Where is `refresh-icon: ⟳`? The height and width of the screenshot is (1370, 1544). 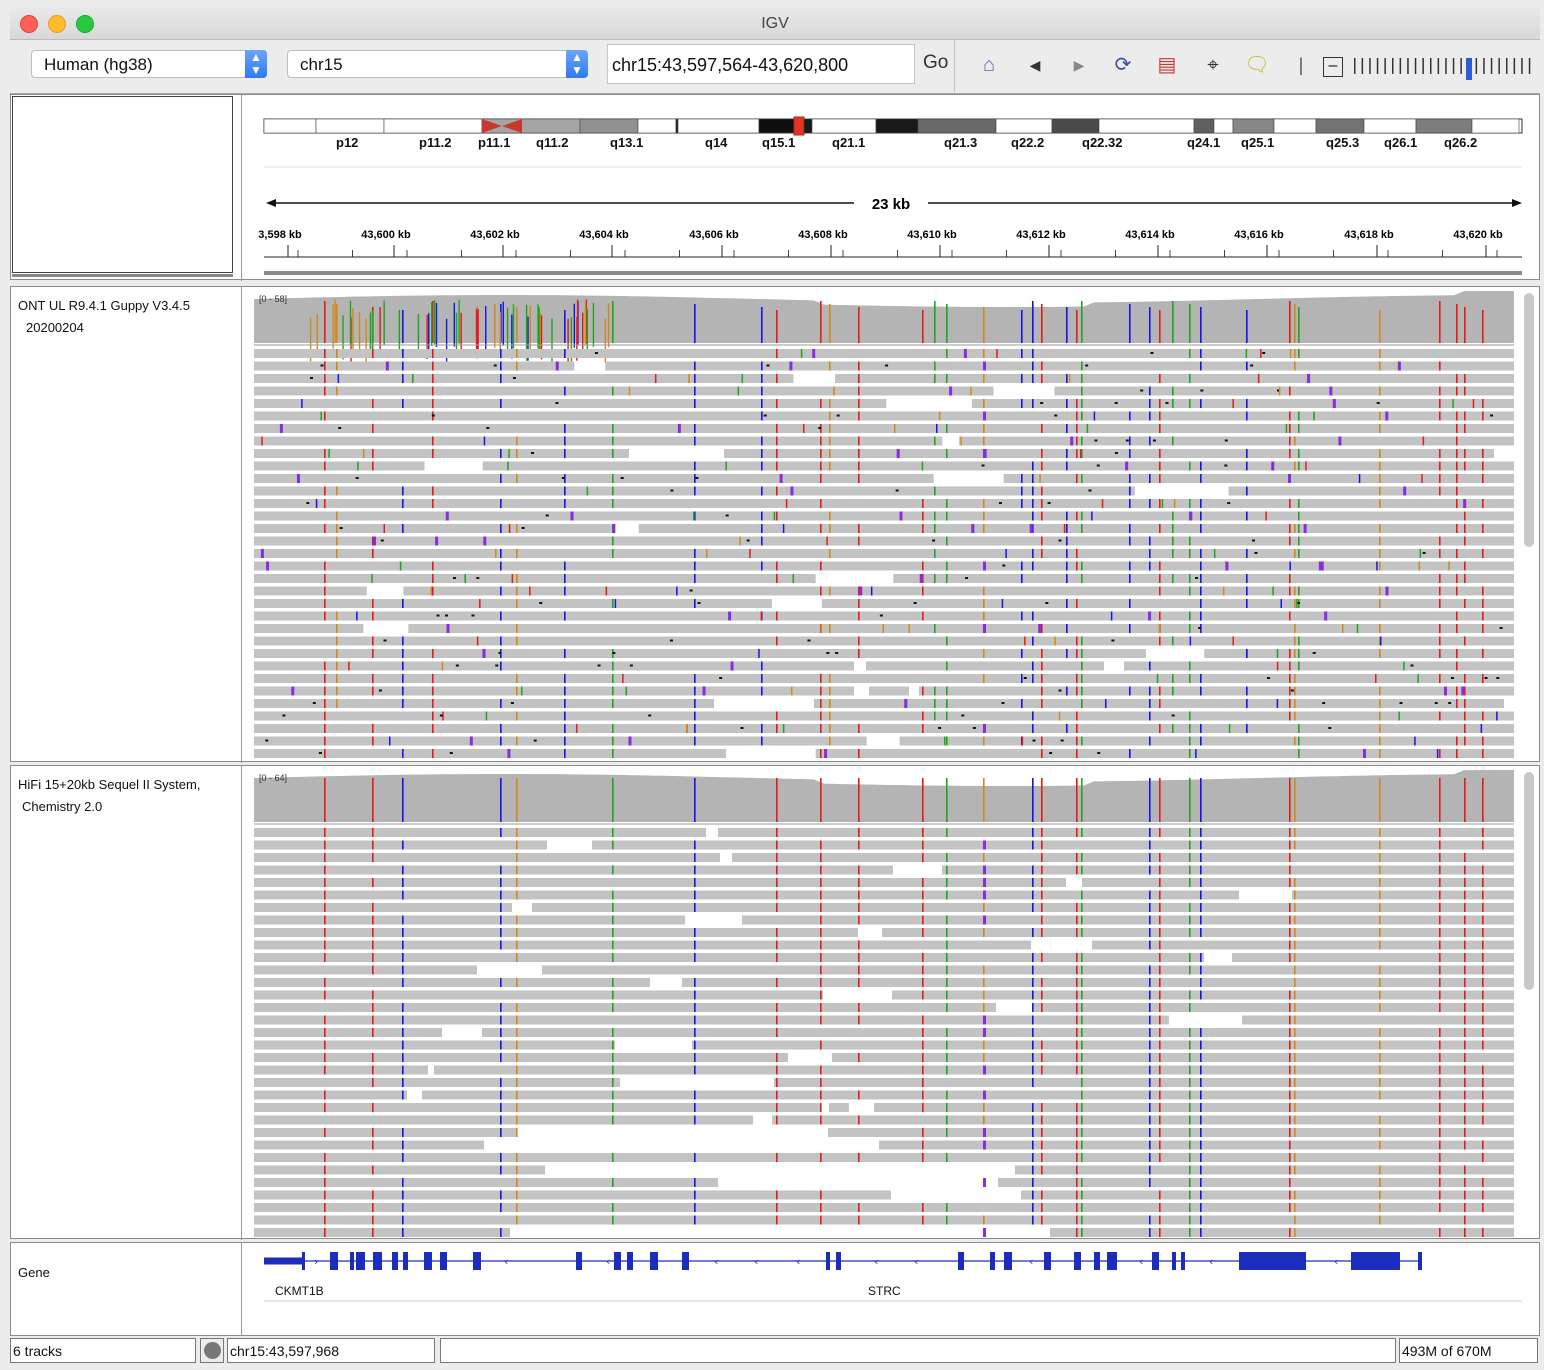
refresh-icon: ⟳ is located at coordinates (1123, 65).